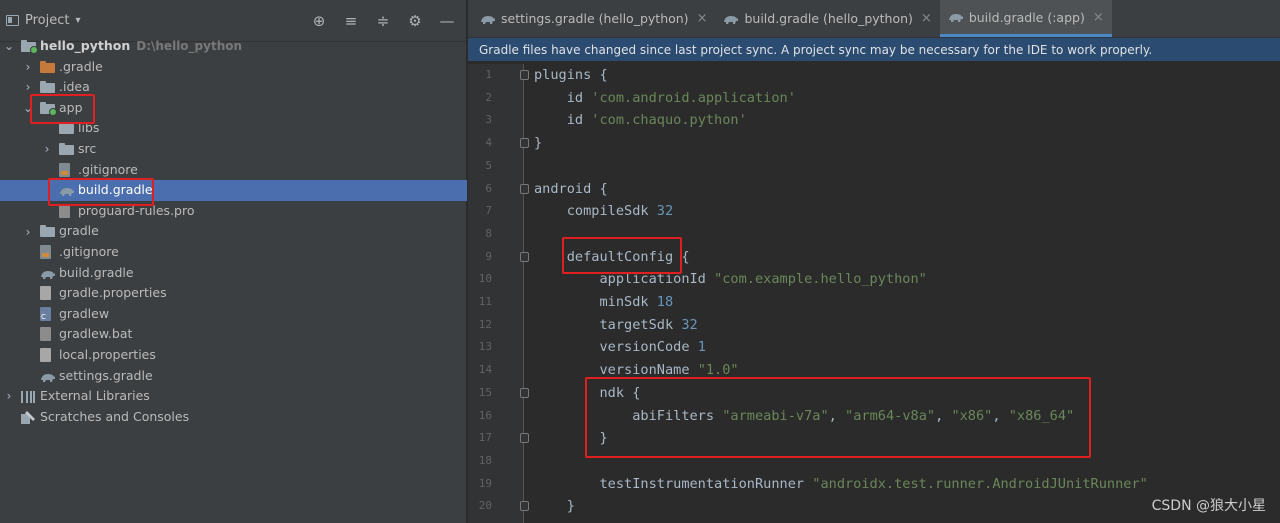  What do you see at coordinates (233, 231) in the screenshot?
I see `tree-item: › gradle` at bounding box center [233, 231].